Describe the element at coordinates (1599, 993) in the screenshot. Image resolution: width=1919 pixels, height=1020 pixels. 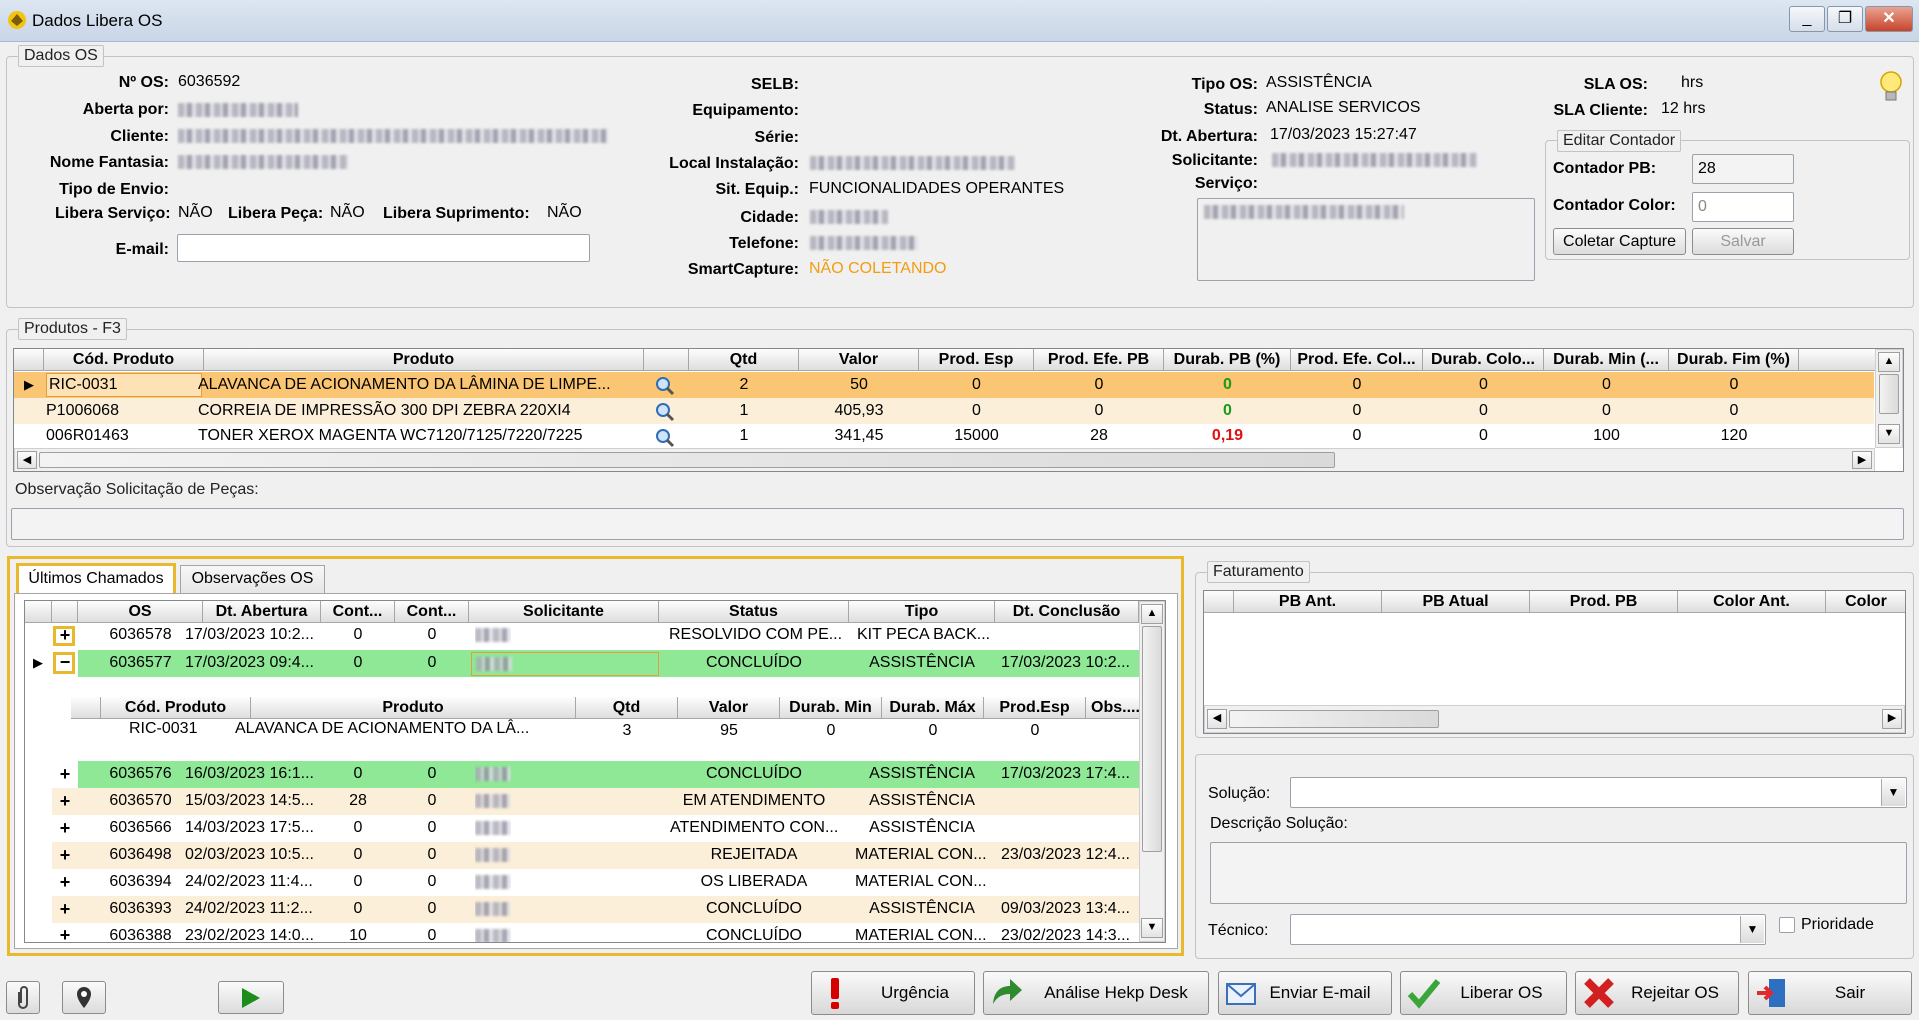
I see `reject-x-icon` at that location.